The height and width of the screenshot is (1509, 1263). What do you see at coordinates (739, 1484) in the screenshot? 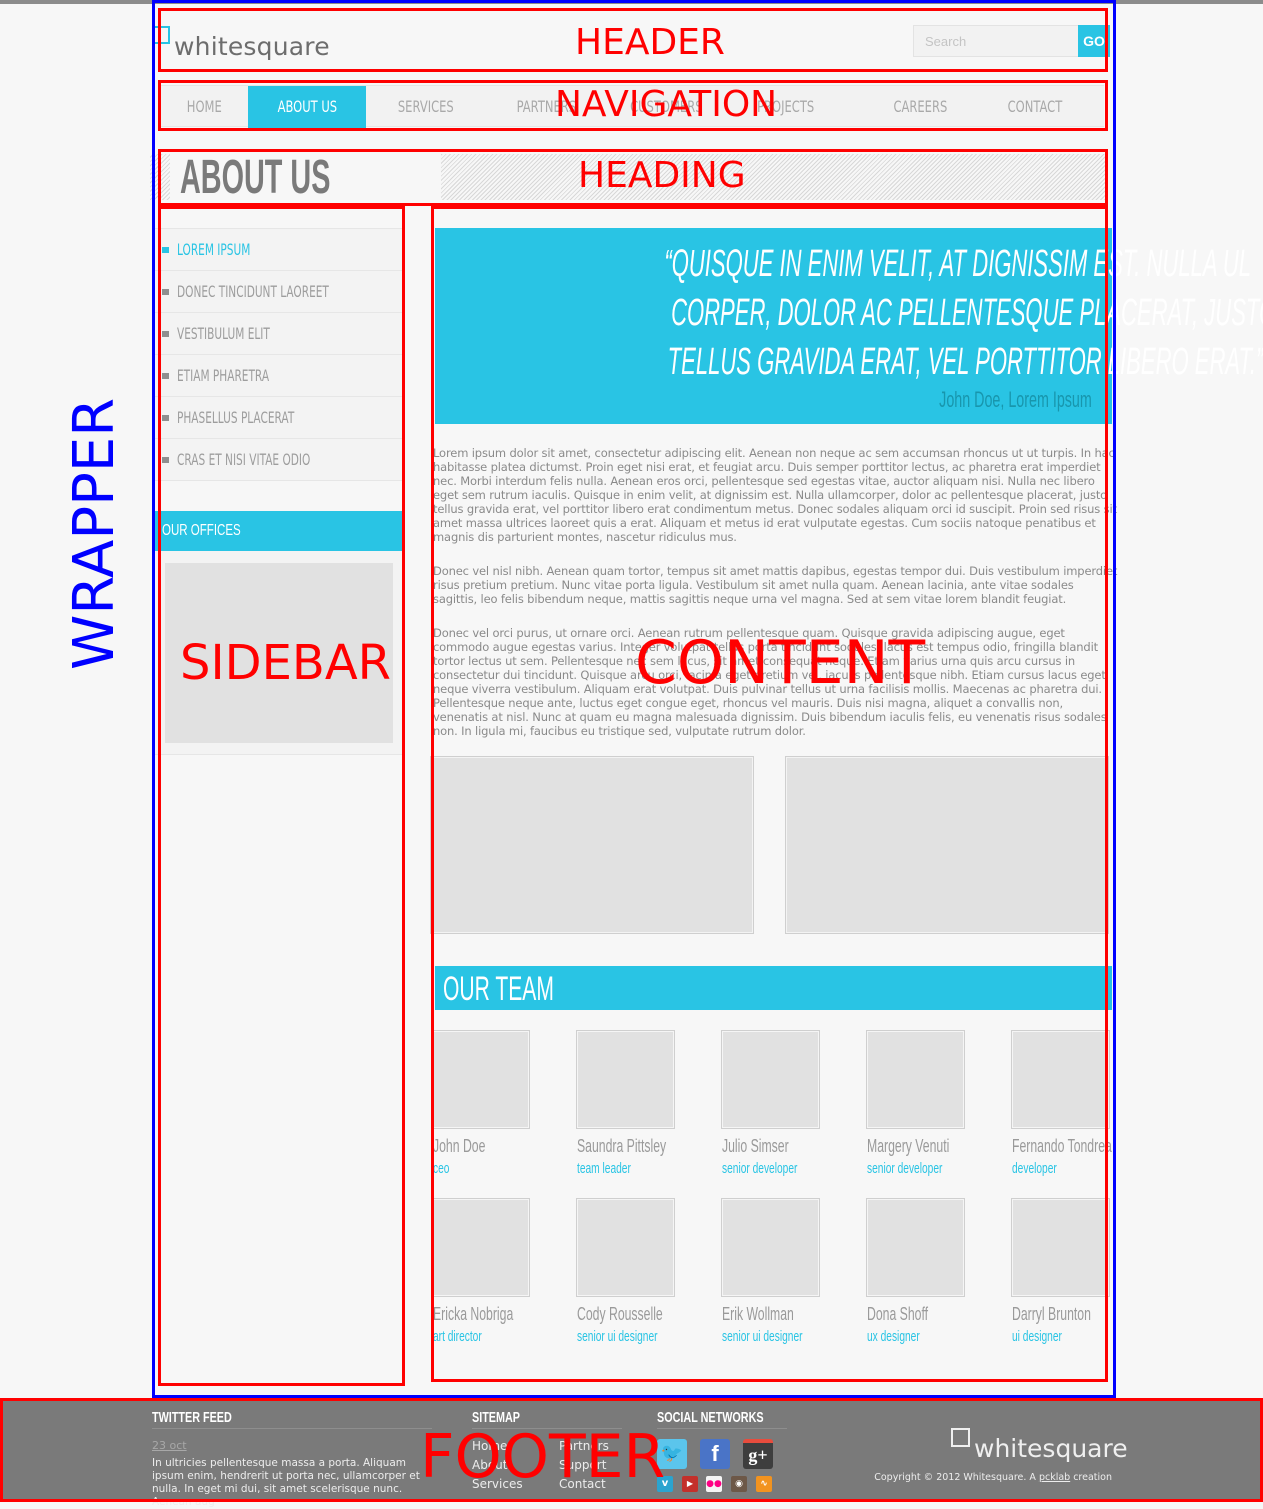
I see `instagram-icon: ◉` at bounding box center [739, 1484].